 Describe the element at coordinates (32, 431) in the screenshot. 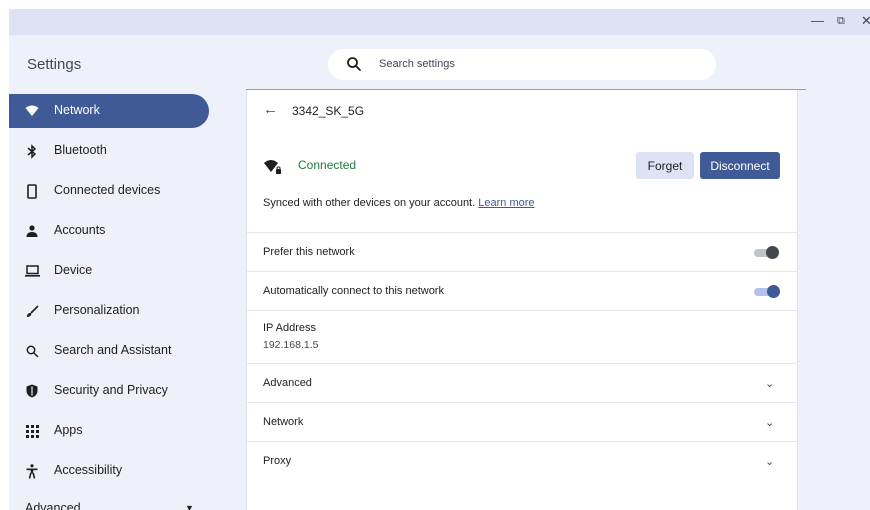

I see `grid-icon` at that location.